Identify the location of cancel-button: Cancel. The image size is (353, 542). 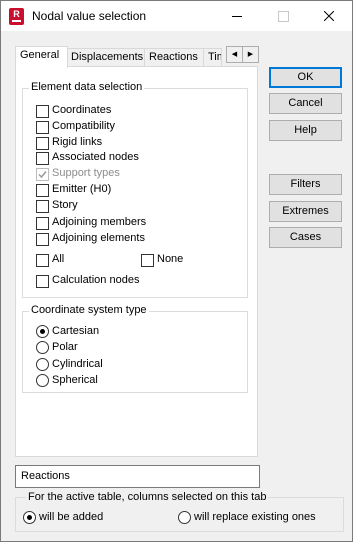
(305, 103).